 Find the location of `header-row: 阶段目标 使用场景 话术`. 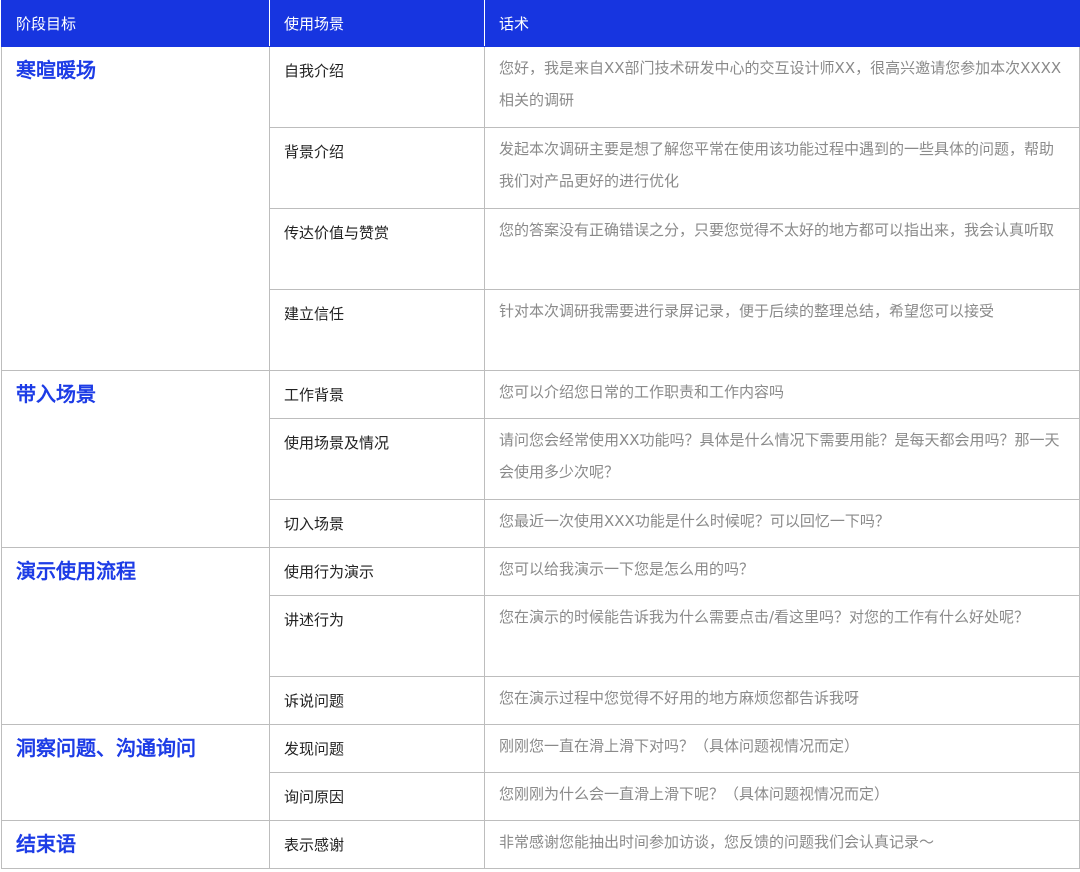

header-row: 阶段目标 使用场景 话术 is located at coordinates (540, 23).